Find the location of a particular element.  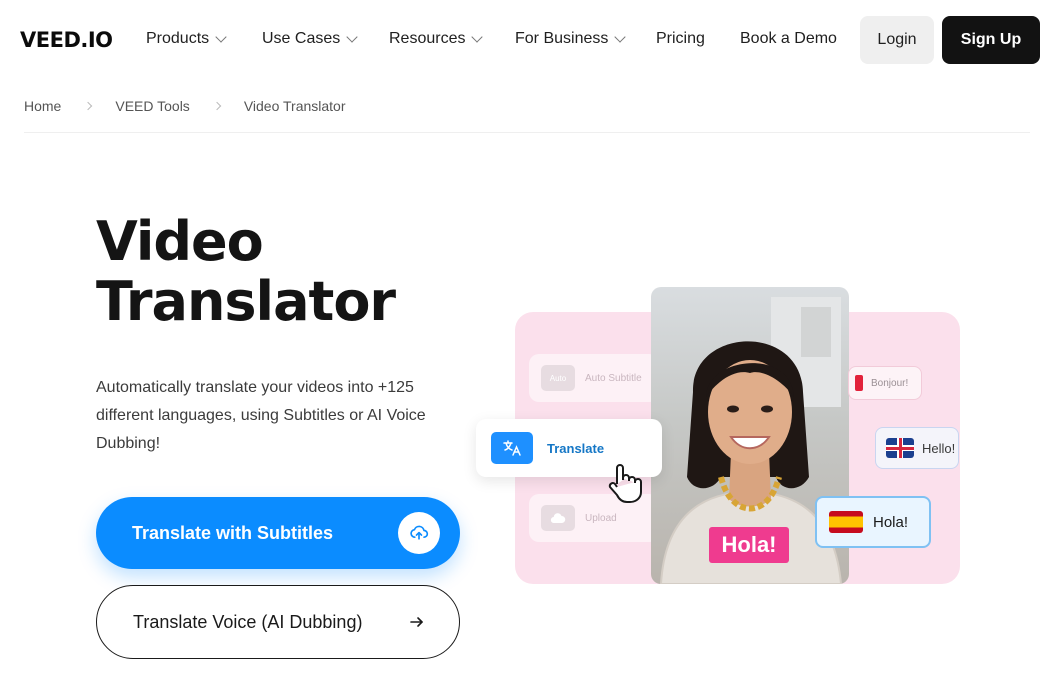

spain-flag-icon is located at coordinates (846, 522).